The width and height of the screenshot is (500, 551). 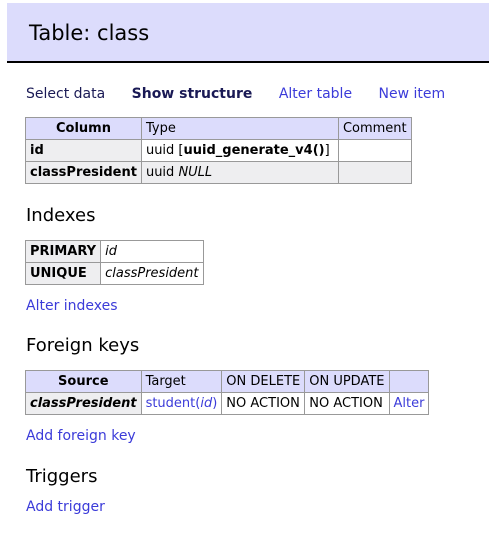 I want to click on null-flag: NULL, so click(x=195, y=172).